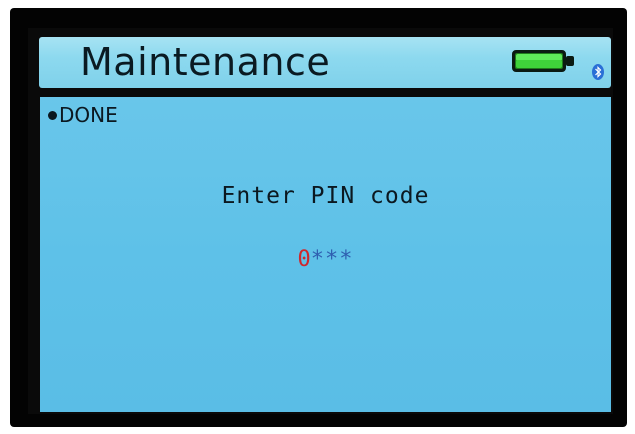  I want to click on page-title: Maintenance, so click(205, 62).